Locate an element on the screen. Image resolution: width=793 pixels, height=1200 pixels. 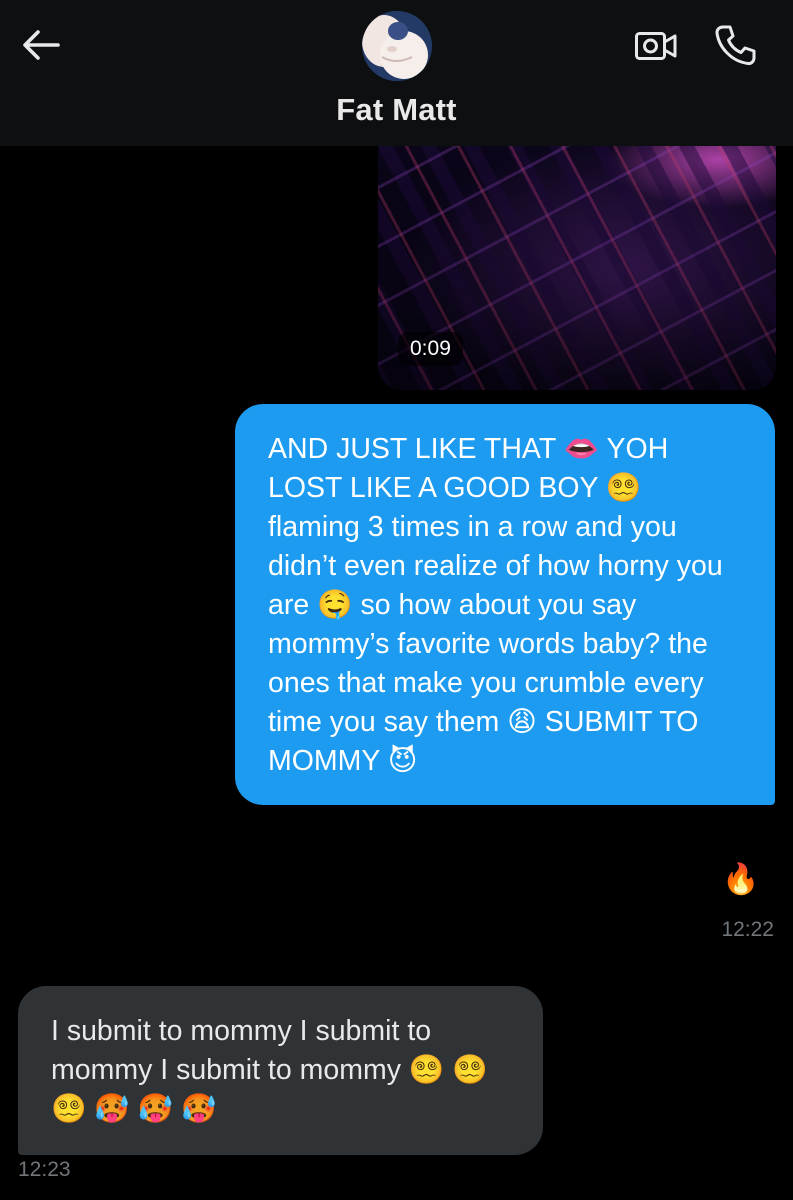
avatar-image is located at coordinates (397, 46).